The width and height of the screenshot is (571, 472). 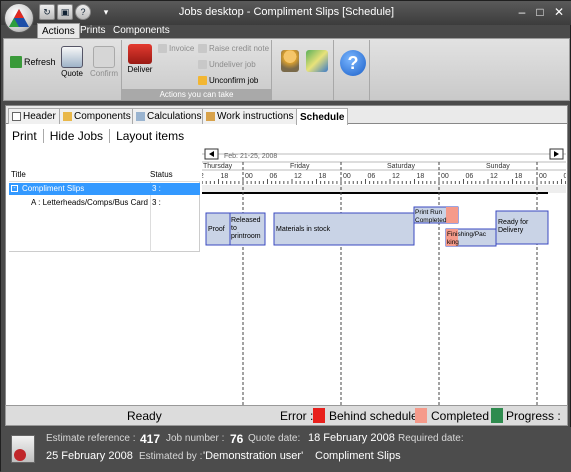 I want to click on tab-calculations-label: Calculations, so click(x=174, y=116).